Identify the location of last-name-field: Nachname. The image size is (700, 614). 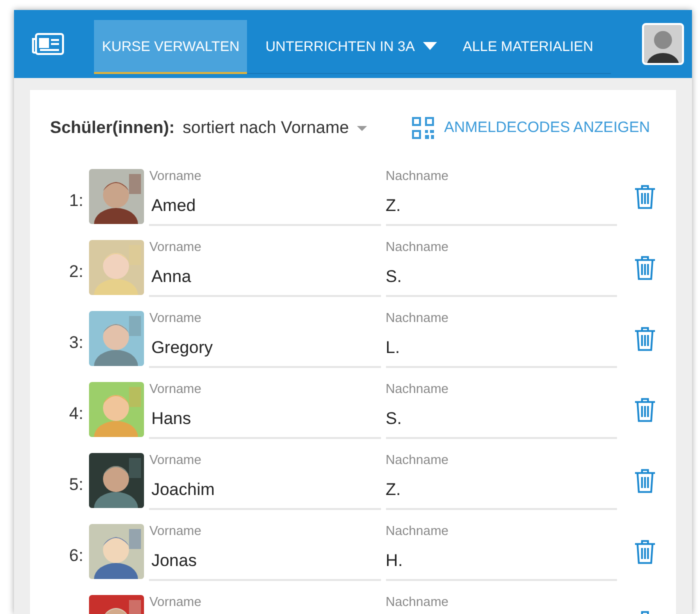
(502, 604).